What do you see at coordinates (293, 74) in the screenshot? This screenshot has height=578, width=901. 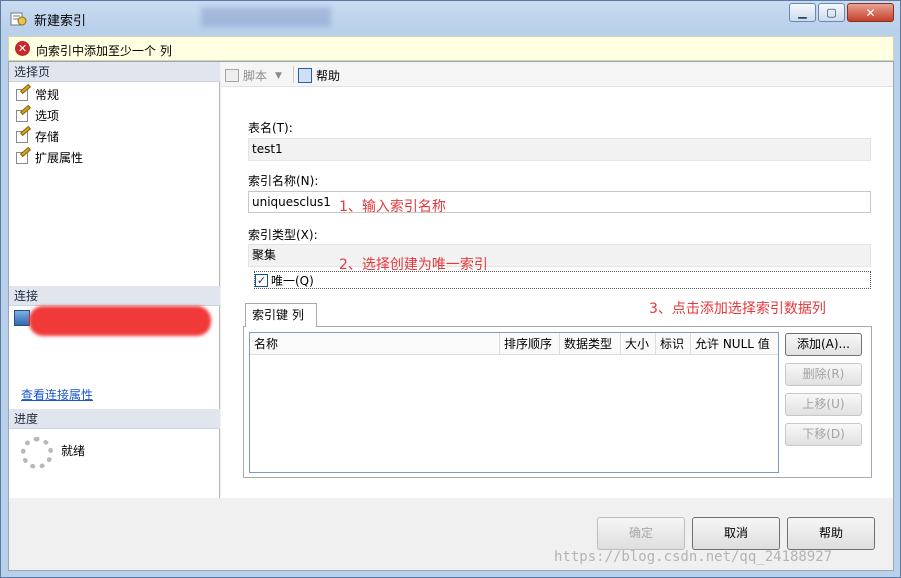 I see `toolbar-separator` at bounding box center [293, 74].